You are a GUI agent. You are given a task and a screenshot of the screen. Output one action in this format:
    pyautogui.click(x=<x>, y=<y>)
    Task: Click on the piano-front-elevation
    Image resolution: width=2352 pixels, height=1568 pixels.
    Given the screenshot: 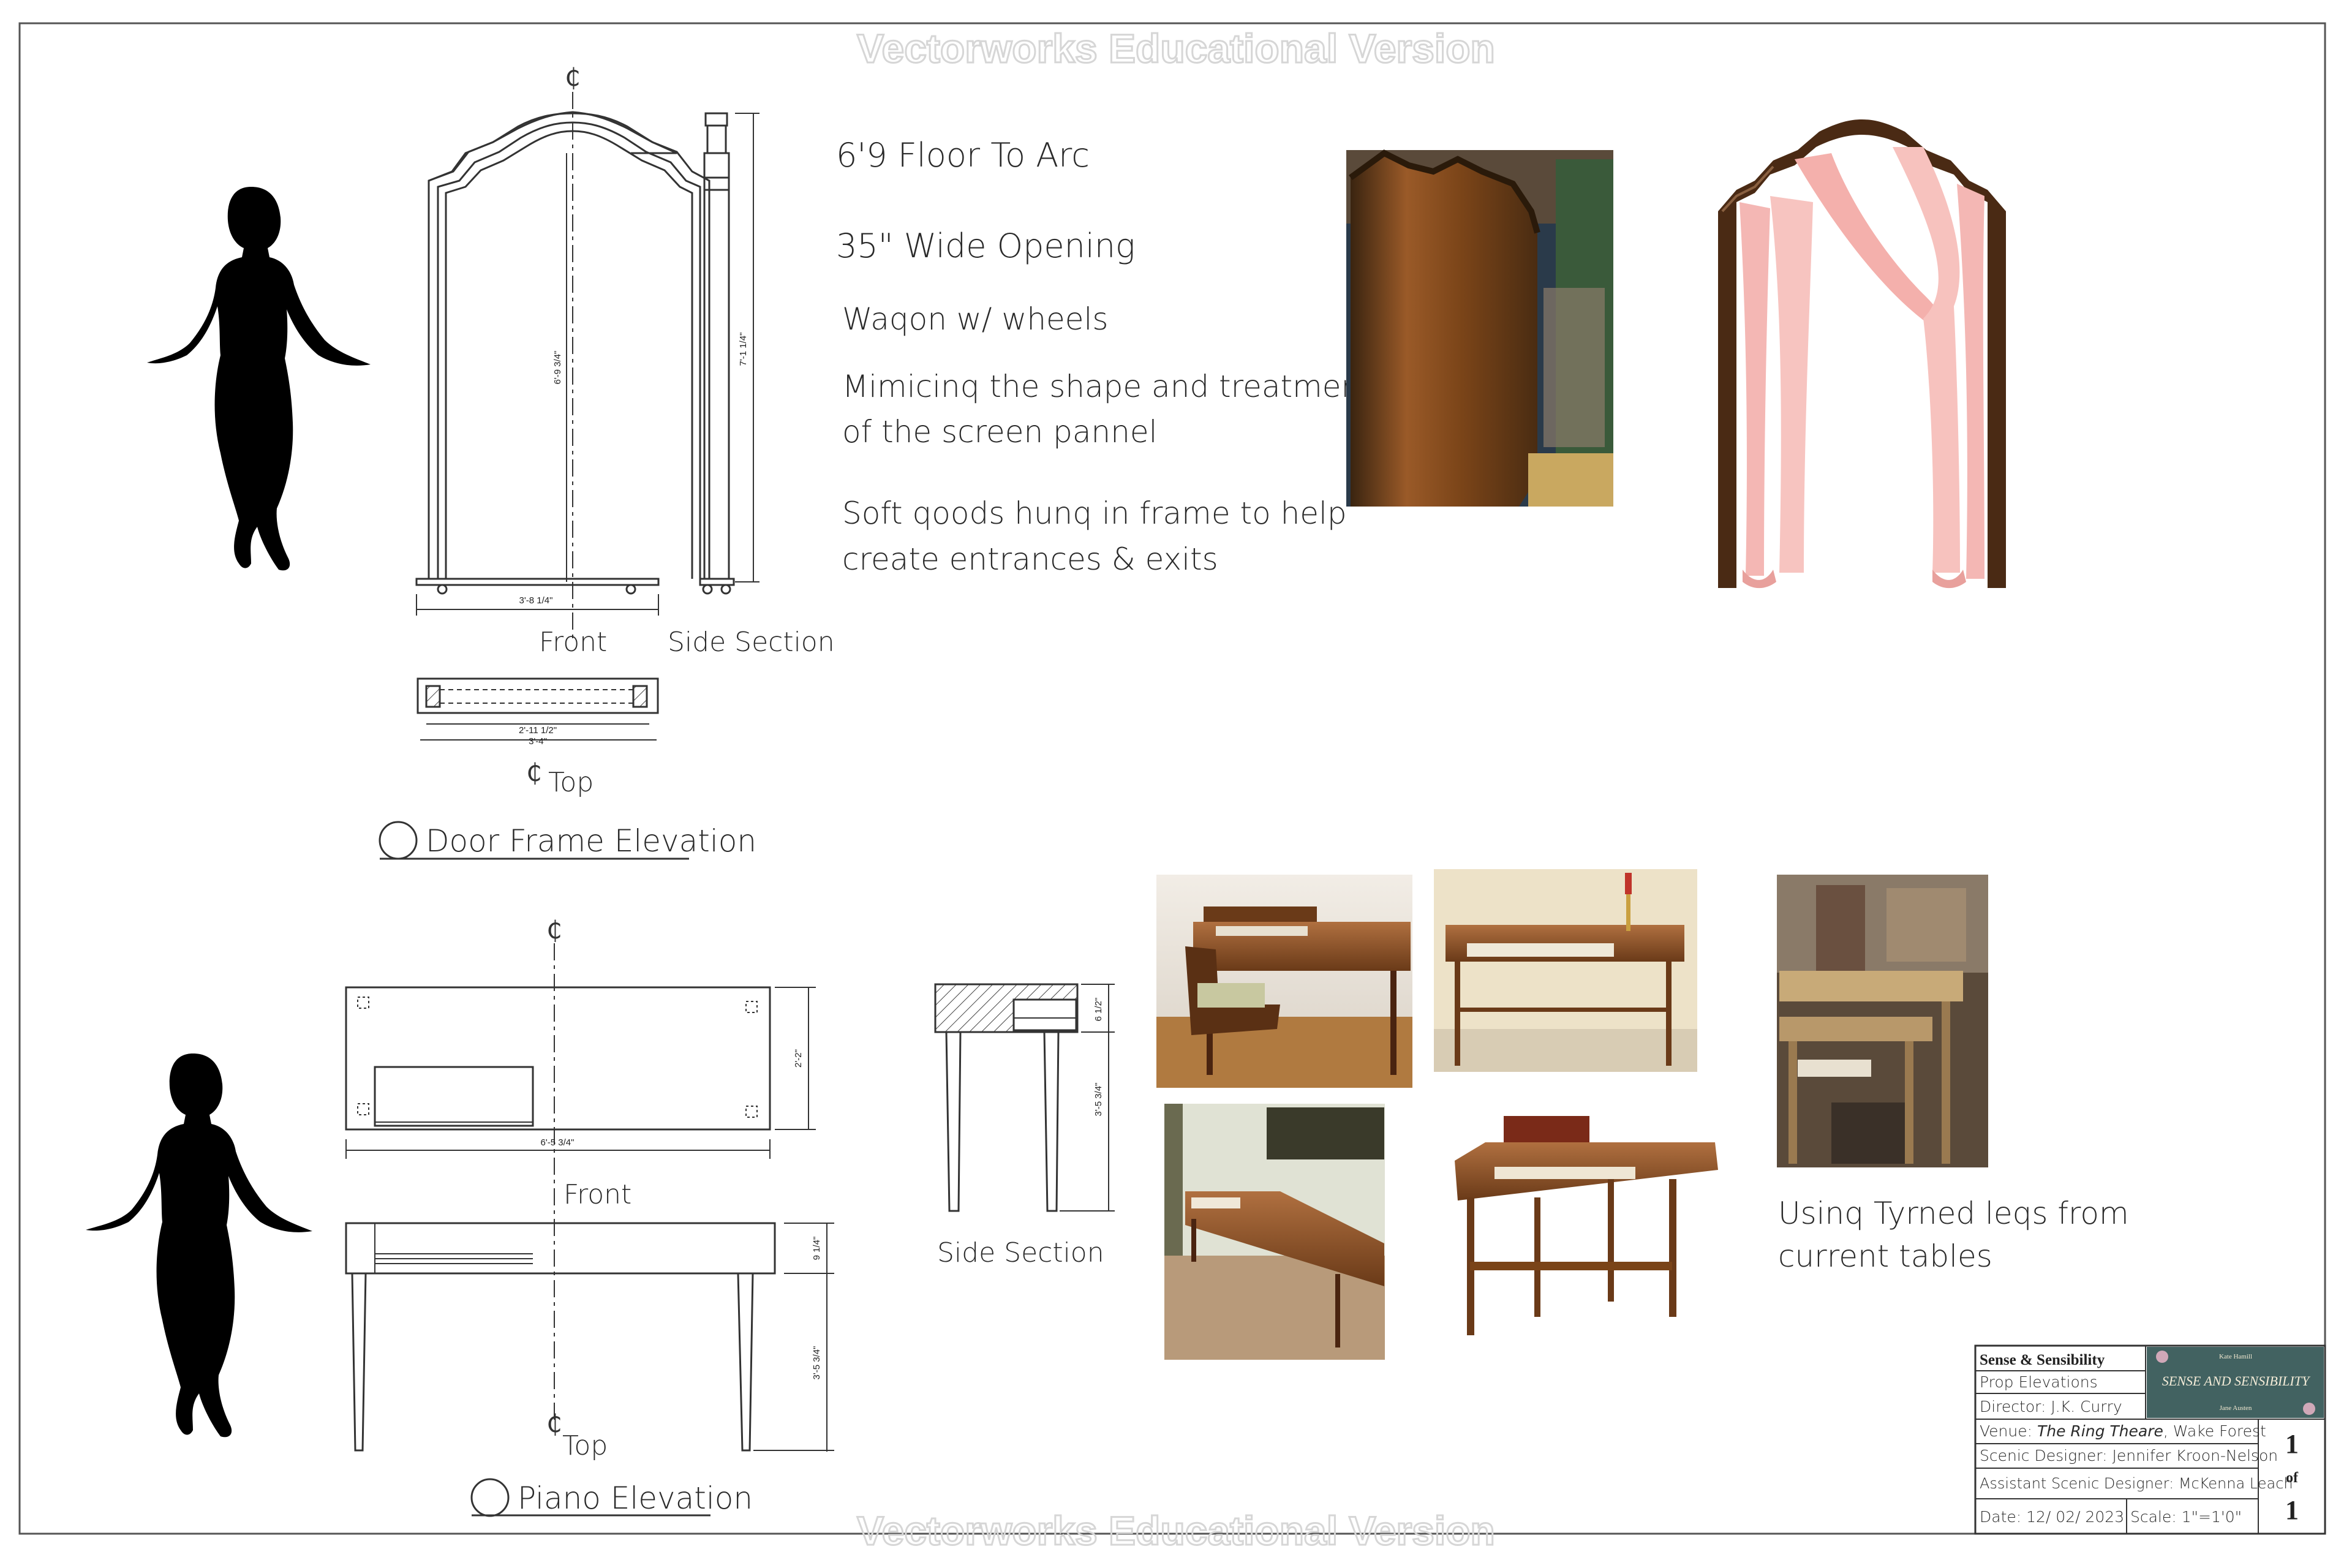 What is the action you would take?
    pyautogui.click(x=589, y=1337)
    